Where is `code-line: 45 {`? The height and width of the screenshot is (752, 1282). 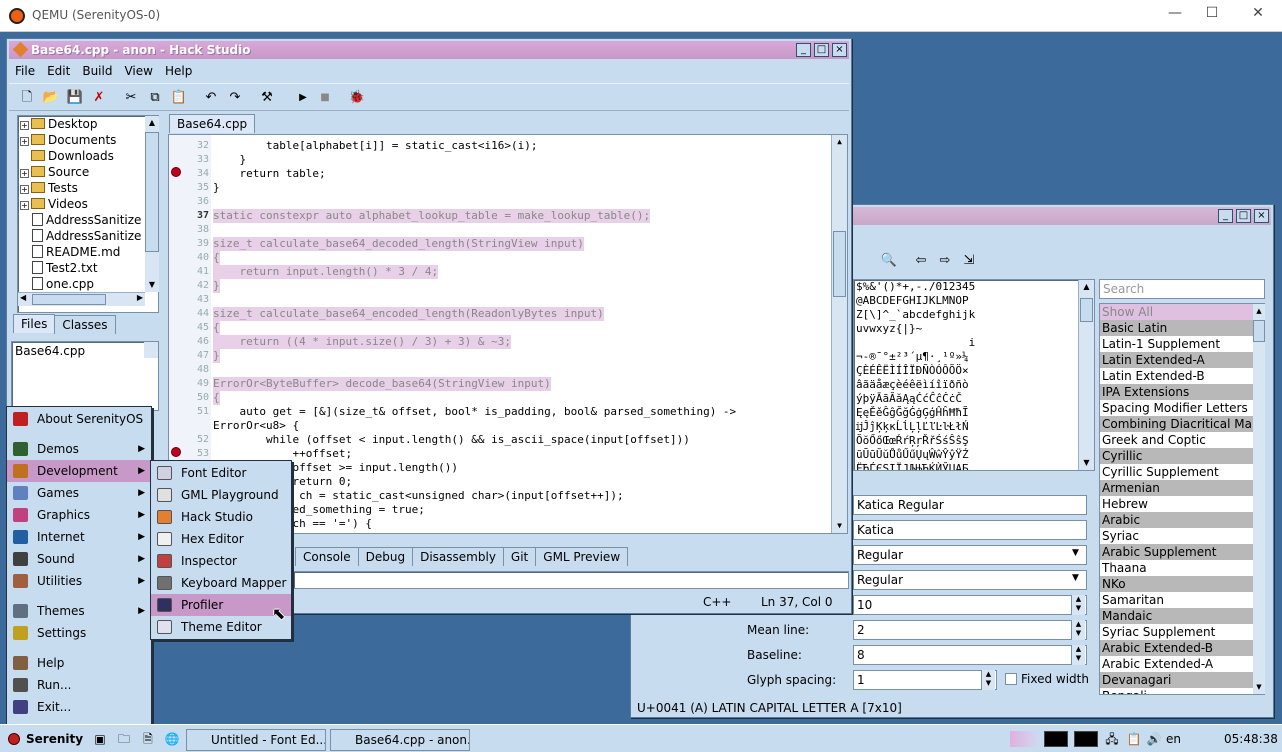
code-line: 45 { is located at coordinates (499, 328).